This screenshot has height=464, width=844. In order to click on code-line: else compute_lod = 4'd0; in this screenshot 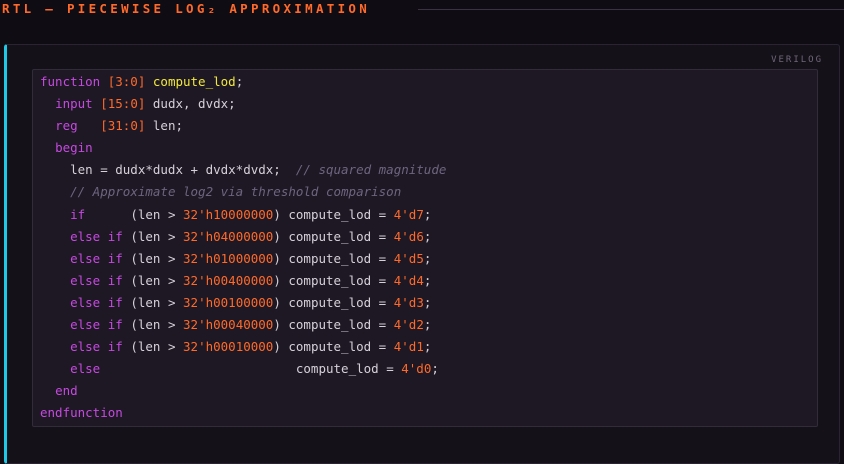, I will do `click(243, 369)`.